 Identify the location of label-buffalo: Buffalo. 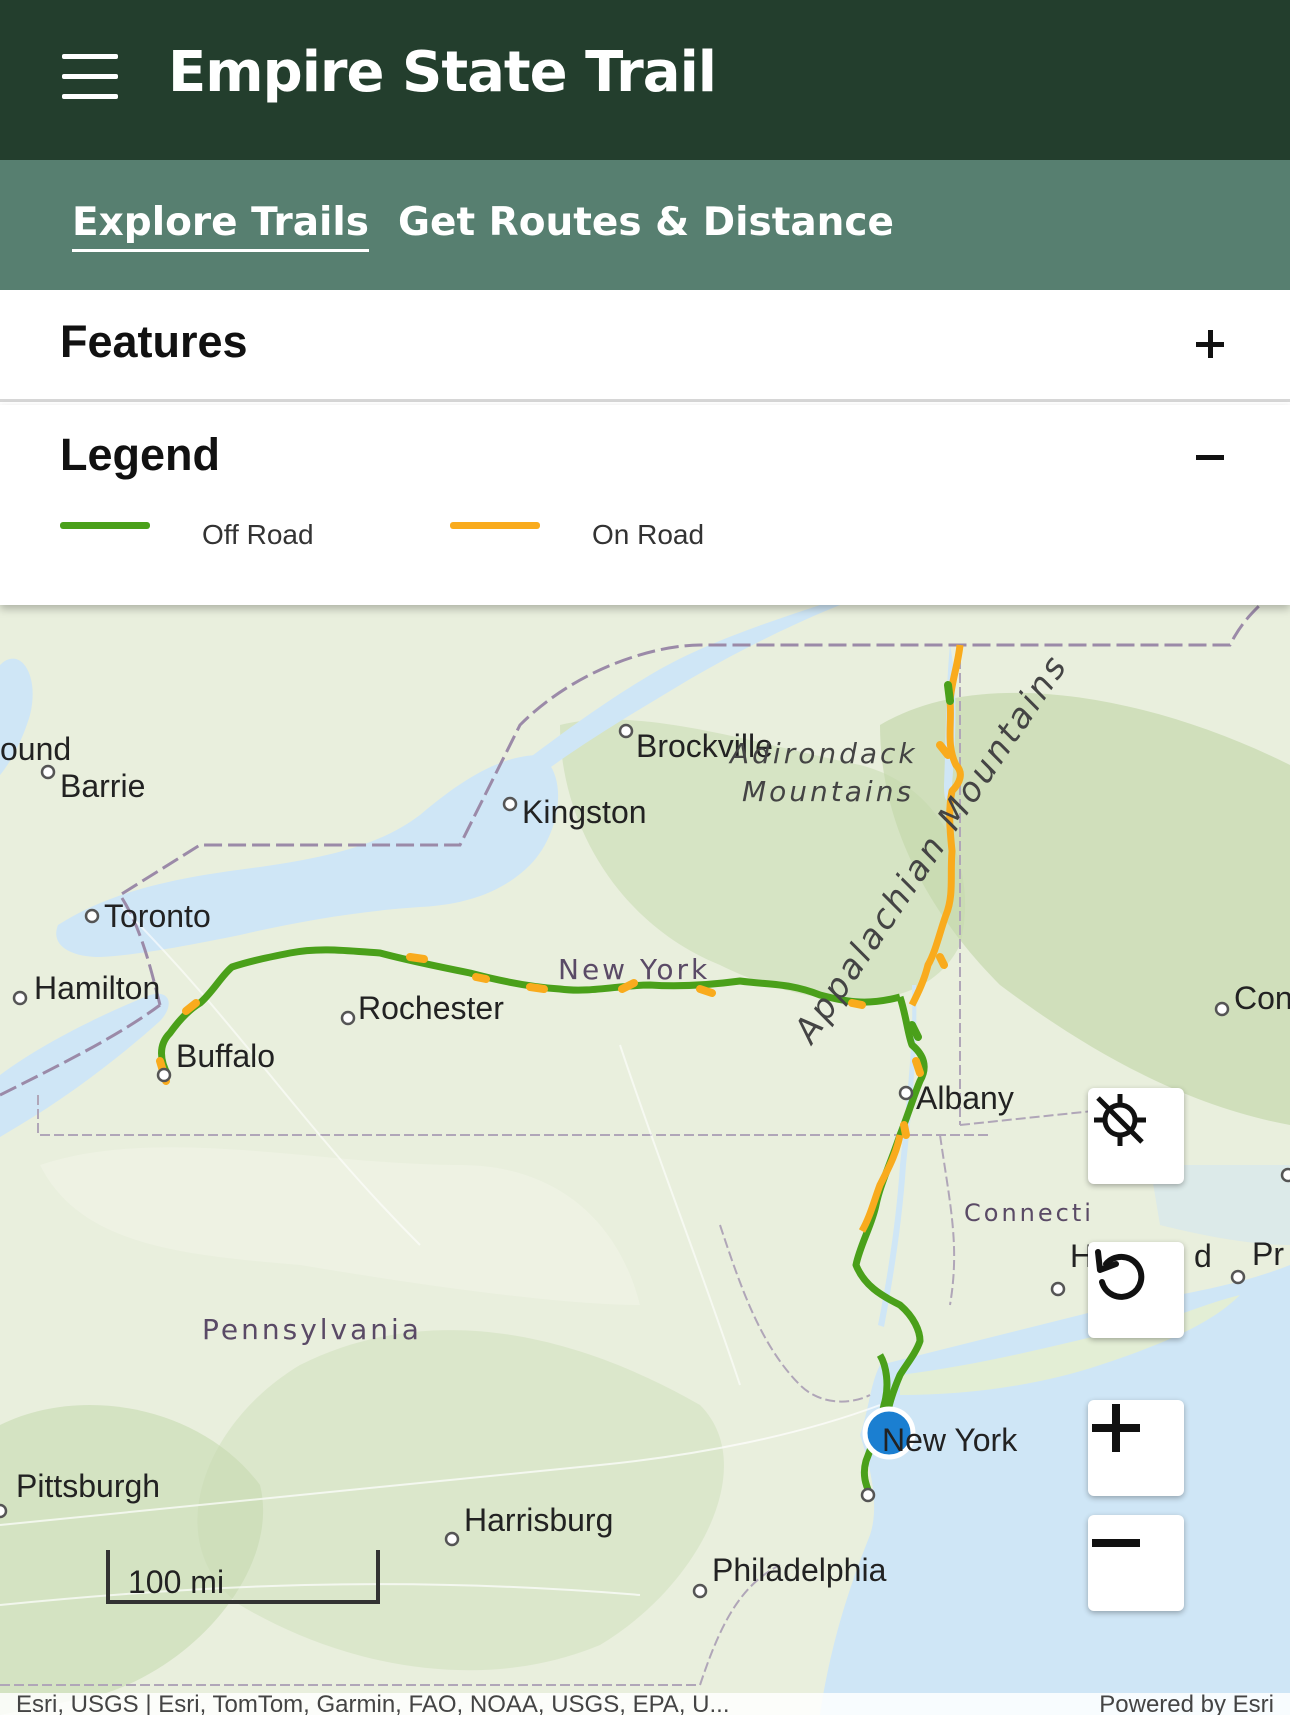
(225, 1056).